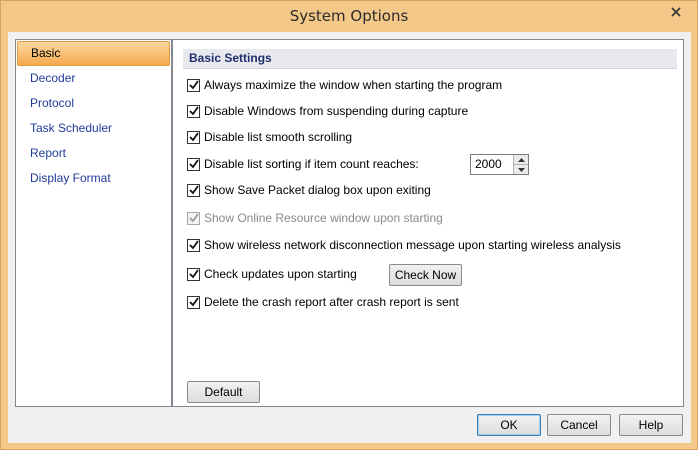 This screenshot has height=450, width=698. I want to click on sidebar-item-task-scheduler: Task Scheduler, so click(93, 128).